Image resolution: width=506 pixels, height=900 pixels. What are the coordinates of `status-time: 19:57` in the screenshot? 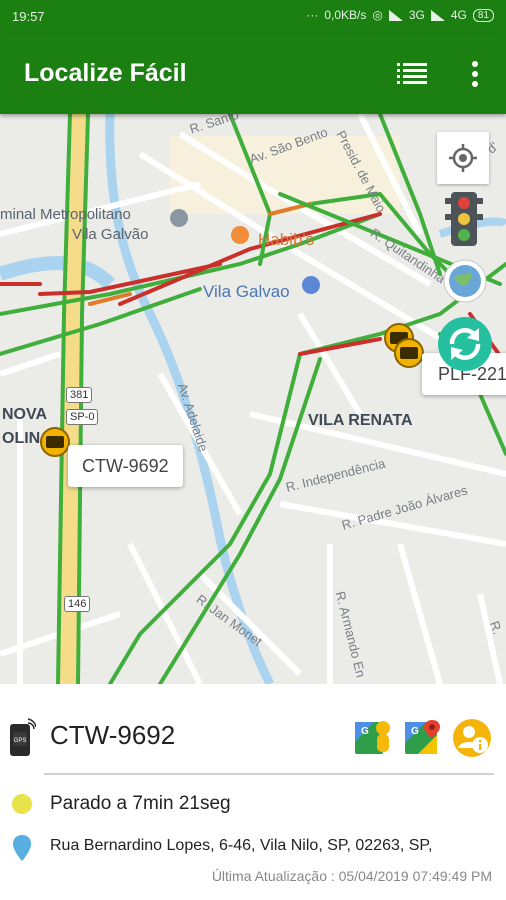 It's located at (28, 16).